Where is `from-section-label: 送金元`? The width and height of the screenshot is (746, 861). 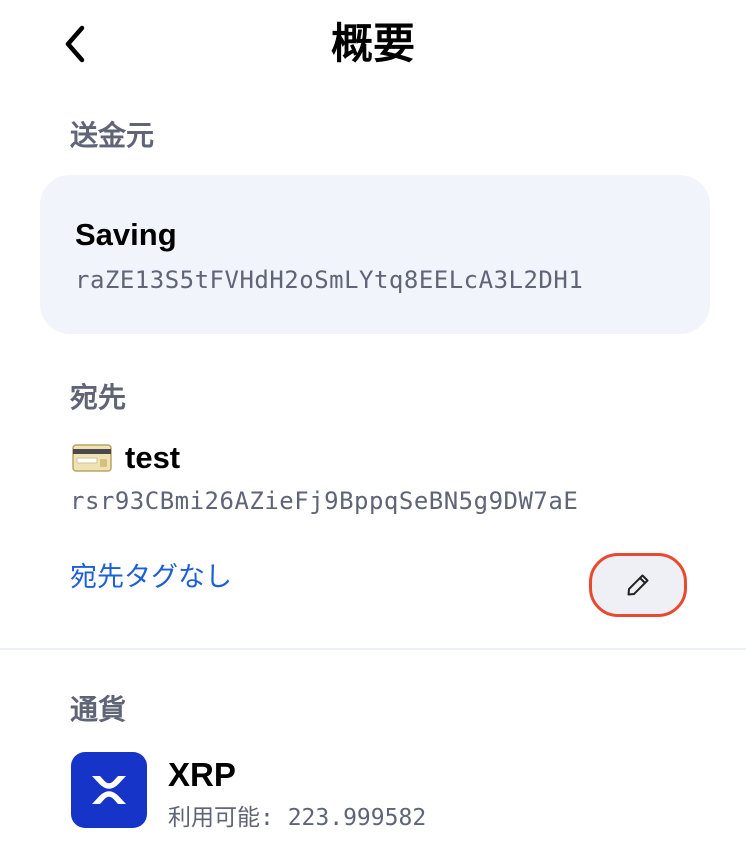
from-section-label: 送金元 is located at coordinates (112, 135).